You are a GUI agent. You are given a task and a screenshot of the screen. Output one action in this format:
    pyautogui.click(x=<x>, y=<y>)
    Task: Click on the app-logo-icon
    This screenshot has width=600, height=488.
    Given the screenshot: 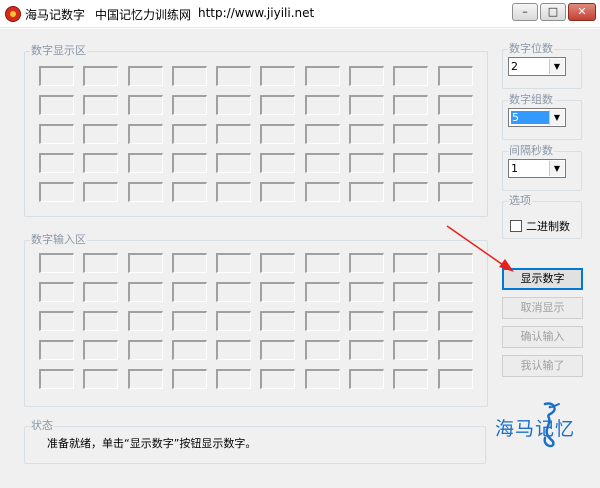 What is the action you would take?
    pyautogui.click(x=13, y=14)
    